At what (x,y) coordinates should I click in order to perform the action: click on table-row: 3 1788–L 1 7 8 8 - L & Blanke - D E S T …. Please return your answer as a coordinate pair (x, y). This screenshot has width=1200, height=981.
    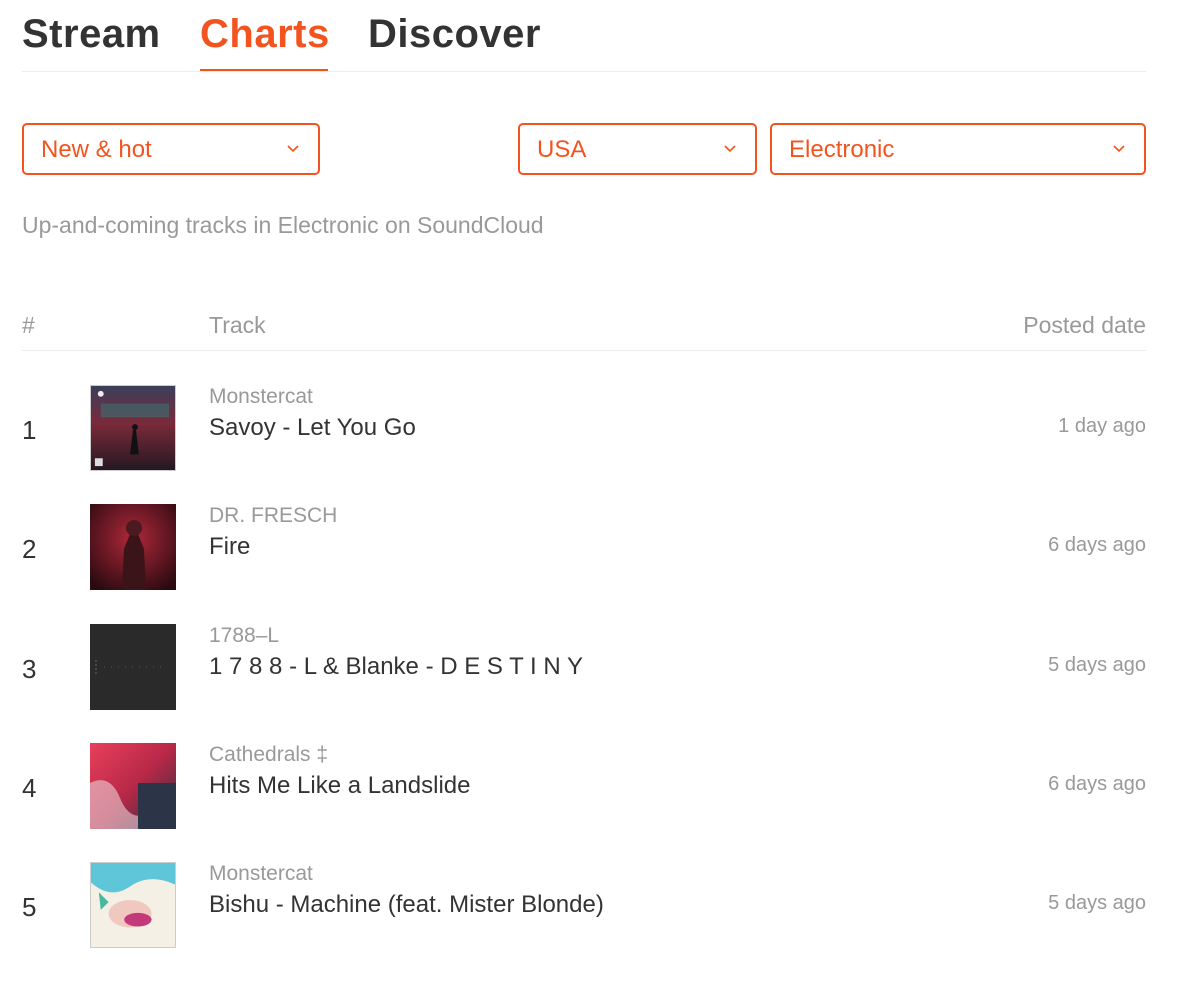
    Looking at the image, I should click on (584, 683).